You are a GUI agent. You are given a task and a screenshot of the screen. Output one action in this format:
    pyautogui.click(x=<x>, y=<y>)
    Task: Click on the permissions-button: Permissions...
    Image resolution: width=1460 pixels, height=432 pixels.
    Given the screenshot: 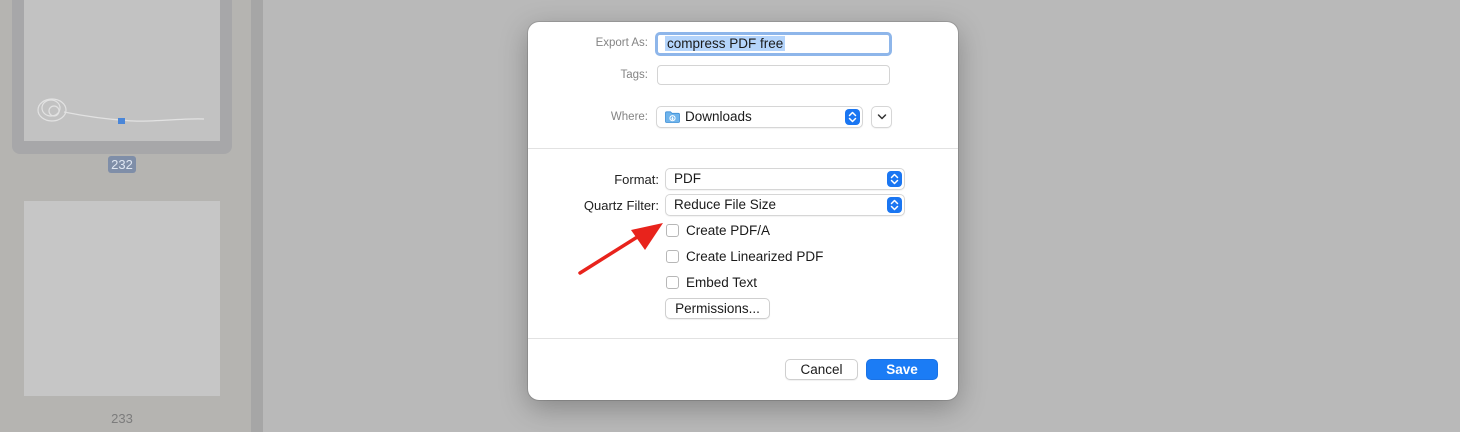 What is the action you would take?
    pyautogui.click(x=717, y=308)
    